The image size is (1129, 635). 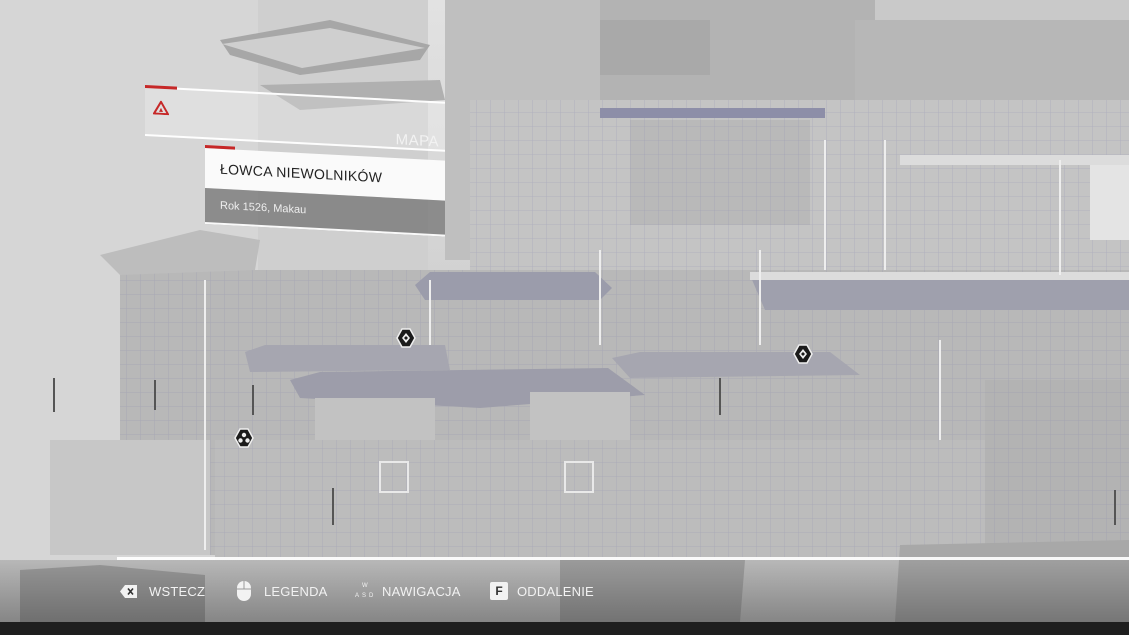 What do you see at coordinates (357, 596) in the screenshot?
I see `key-a: A` at bounding box center [357, 596].